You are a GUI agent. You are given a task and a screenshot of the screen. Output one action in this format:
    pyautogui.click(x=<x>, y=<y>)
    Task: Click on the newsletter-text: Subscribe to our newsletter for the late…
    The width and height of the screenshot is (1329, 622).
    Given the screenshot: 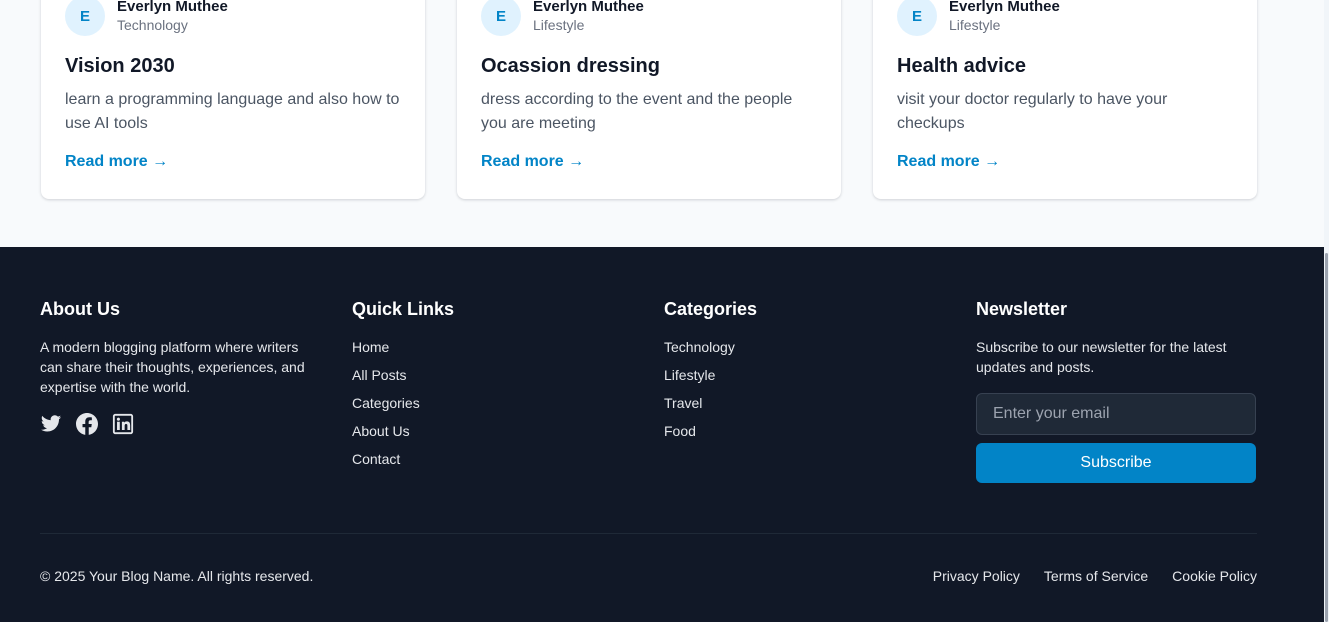 What is the action you would take?
    pyautogui.click(x=1101, y=357)
    